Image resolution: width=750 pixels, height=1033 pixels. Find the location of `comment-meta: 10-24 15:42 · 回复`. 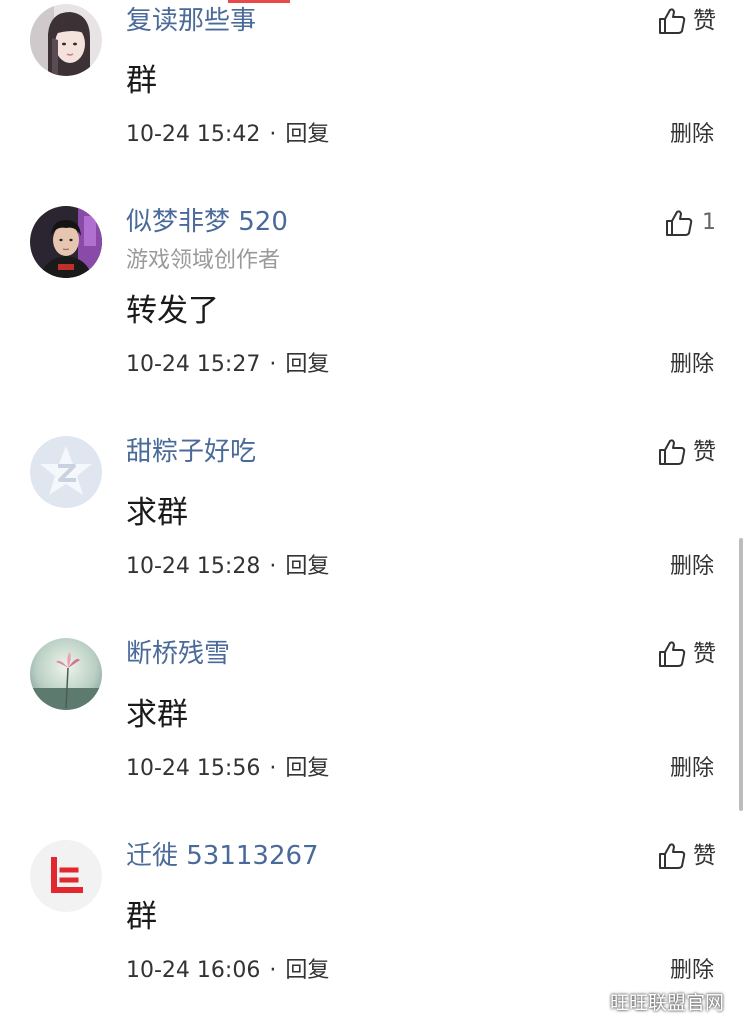

comment-meta: 10-24 15:42 · 回复 is located at coordinates (227, 135).